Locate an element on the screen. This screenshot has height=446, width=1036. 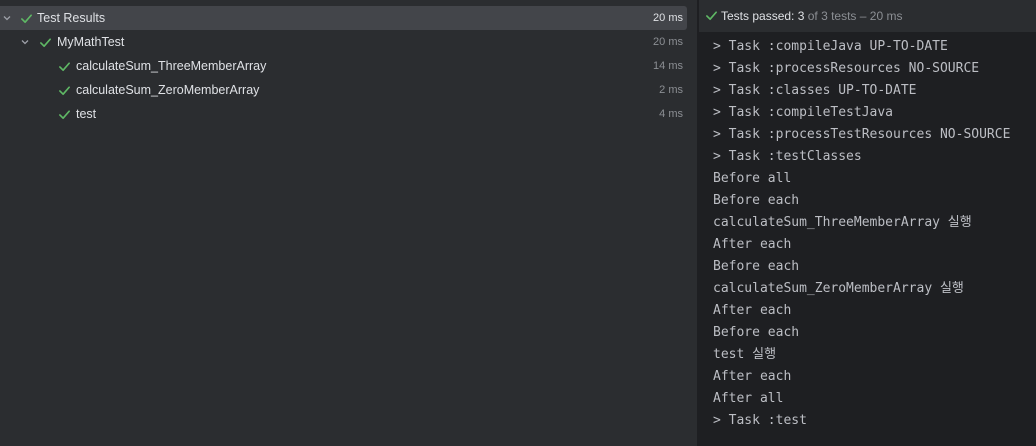
duration-label: 14 ms is located at coordinates (668, 66).